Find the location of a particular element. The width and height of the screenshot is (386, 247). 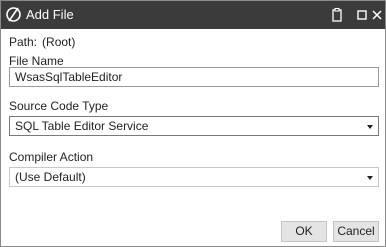

close-icon is located at coordinates (377, 15).